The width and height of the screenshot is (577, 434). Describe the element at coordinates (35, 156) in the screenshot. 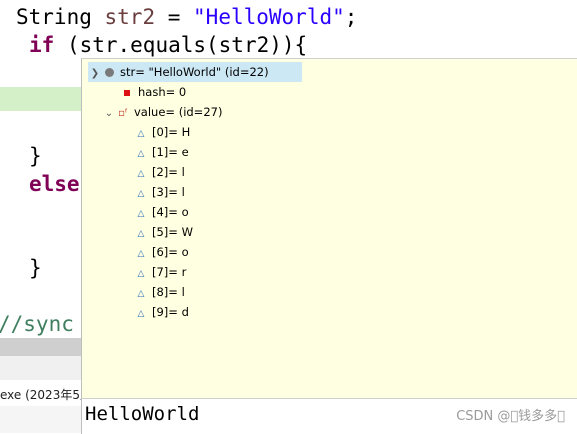

I see `code-line-3: }` at that location.